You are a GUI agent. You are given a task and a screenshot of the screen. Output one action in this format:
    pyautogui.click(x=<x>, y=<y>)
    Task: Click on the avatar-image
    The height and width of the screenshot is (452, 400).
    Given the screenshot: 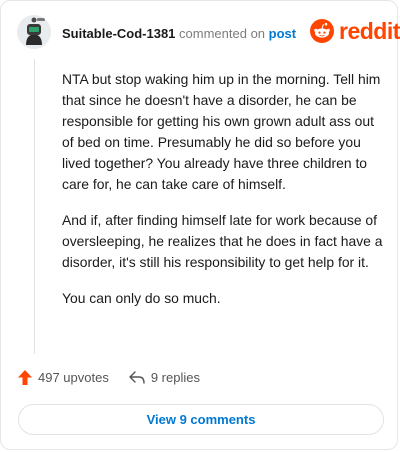 What is the action you would take?
    pyautogui.click(x=34, y=32)
    